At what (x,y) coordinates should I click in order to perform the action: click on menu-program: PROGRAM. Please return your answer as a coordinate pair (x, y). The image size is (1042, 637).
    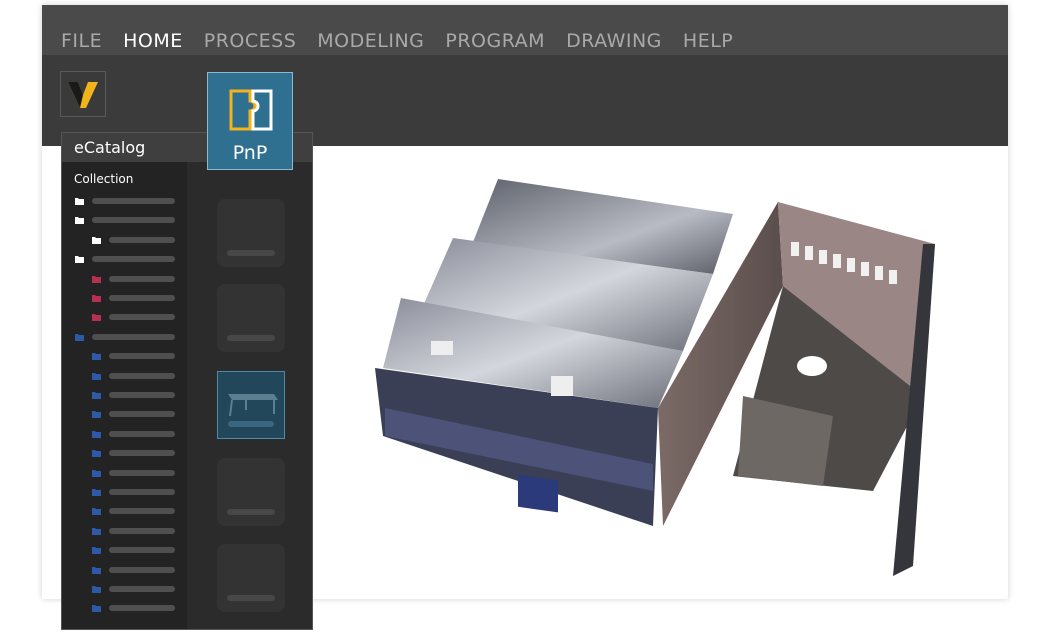
    Looking at the image, I should click on (495, 42).